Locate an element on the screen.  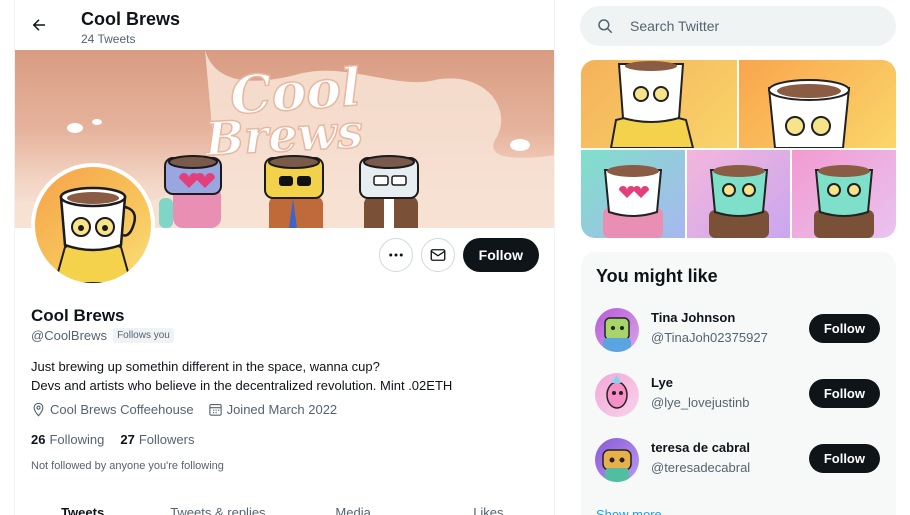
calendar-icon is located at coordinates (215, 409).